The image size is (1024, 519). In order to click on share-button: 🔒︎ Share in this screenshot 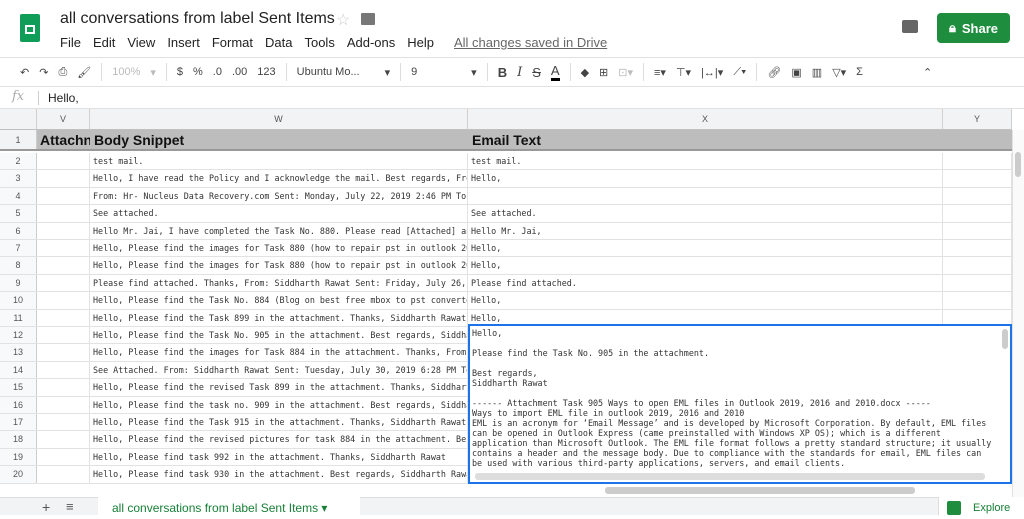, I will do `click(973, 28)`.